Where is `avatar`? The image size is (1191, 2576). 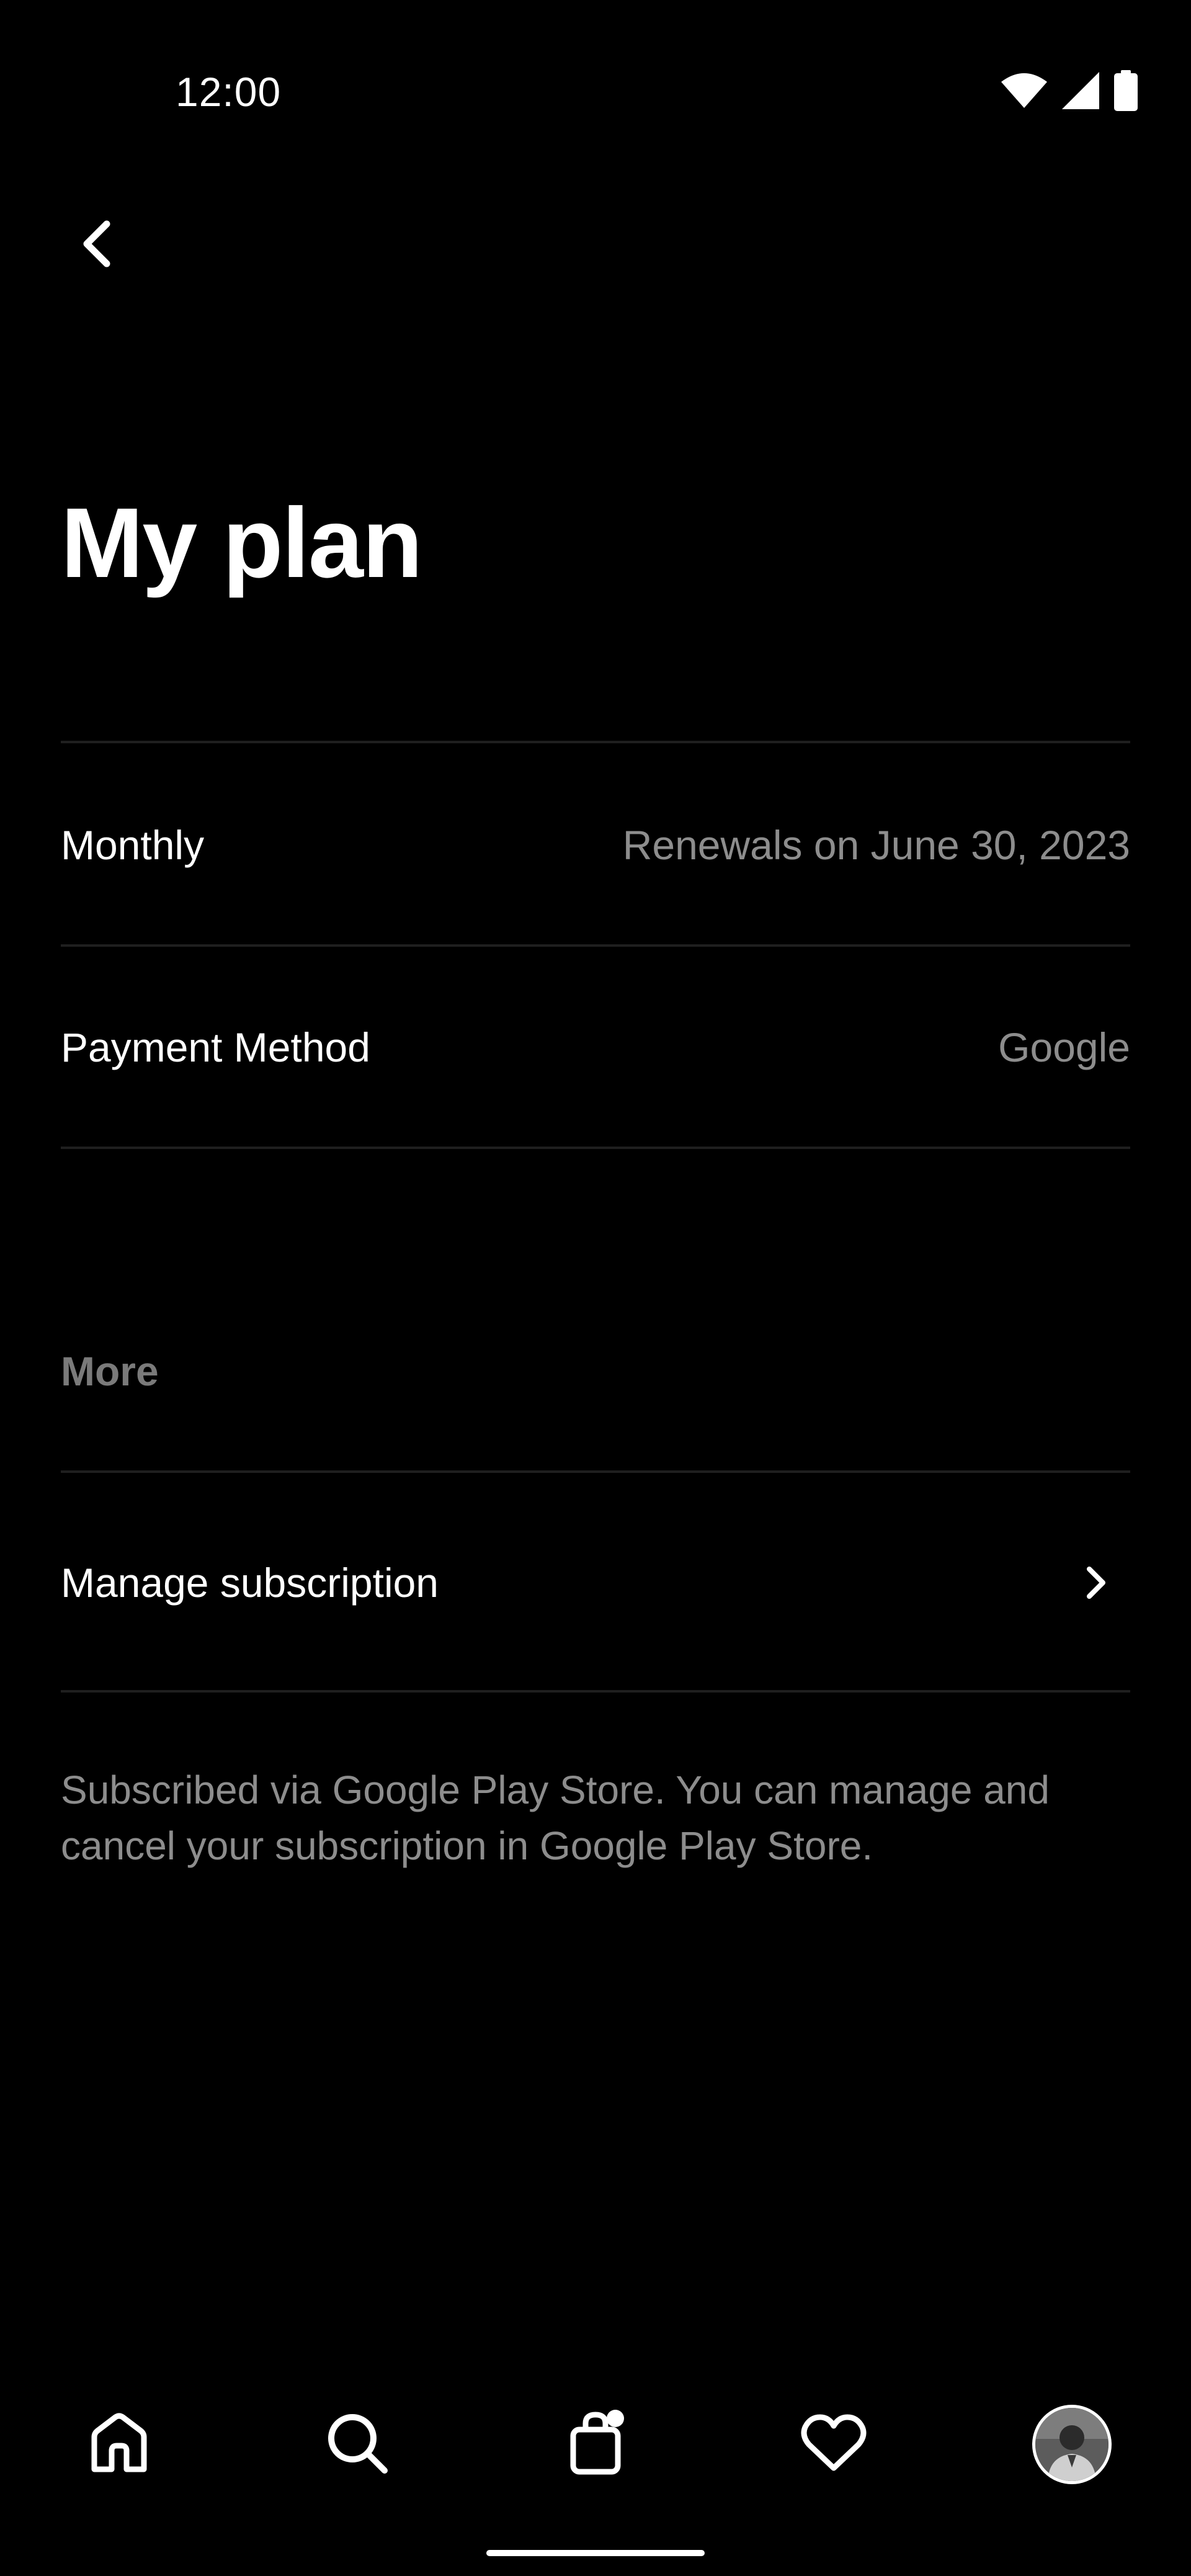
avatar is located at coordinates (1072, 2444).